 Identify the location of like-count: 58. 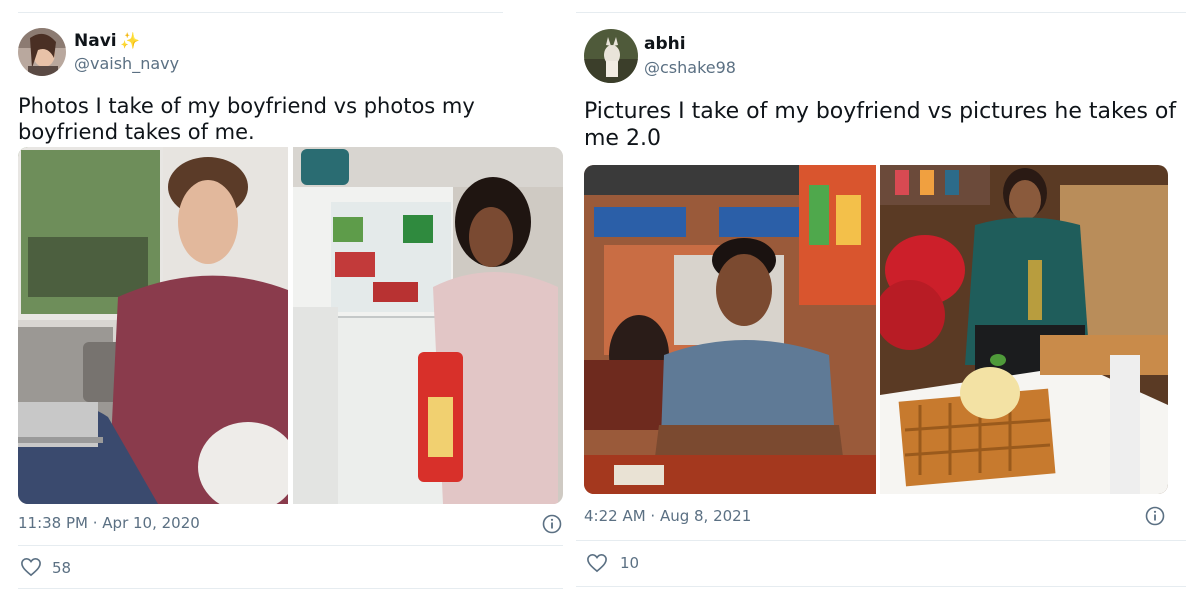
(62, 568).